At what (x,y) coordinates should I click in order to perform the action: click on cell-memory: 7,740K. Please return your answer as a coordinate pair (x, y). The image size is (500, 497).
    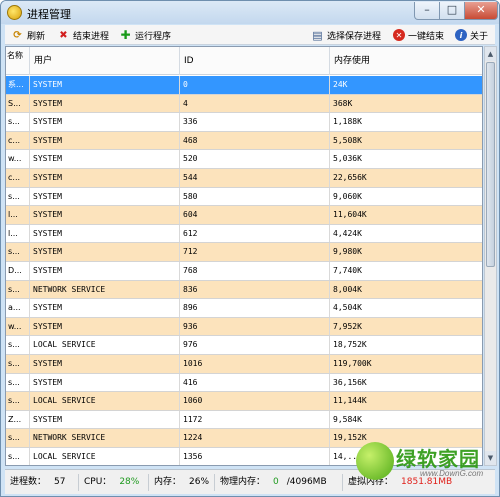
    Looking at the image, I should click on (347, 270).